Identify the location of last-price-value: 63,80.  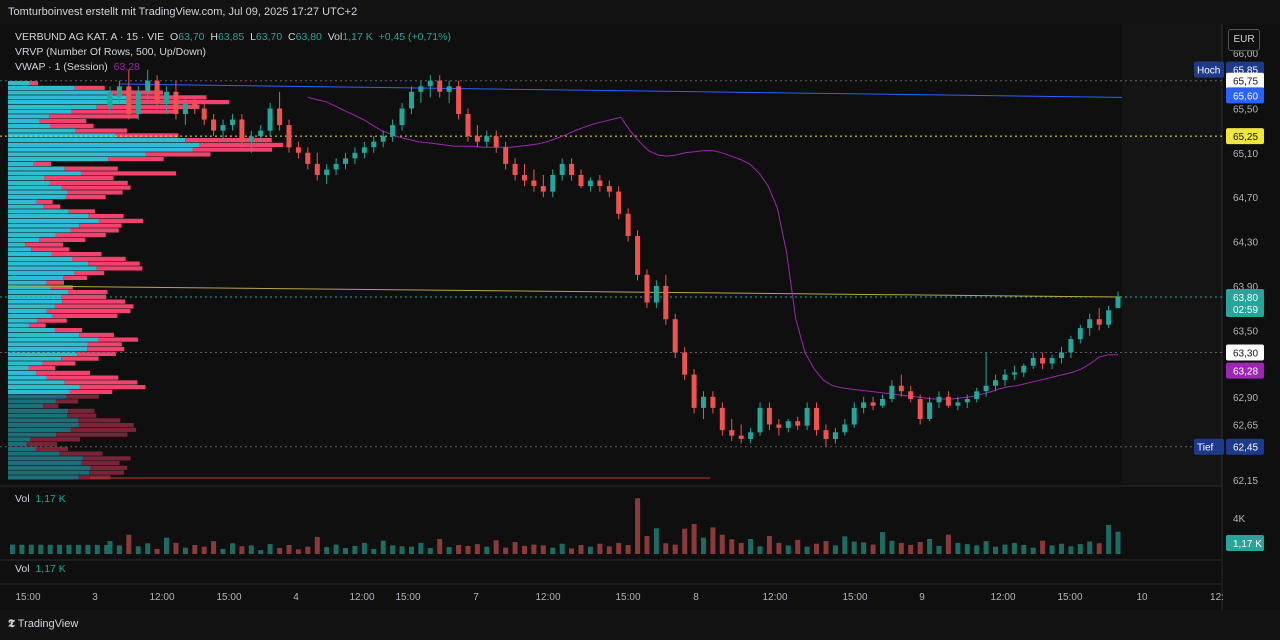
(1245, 298).